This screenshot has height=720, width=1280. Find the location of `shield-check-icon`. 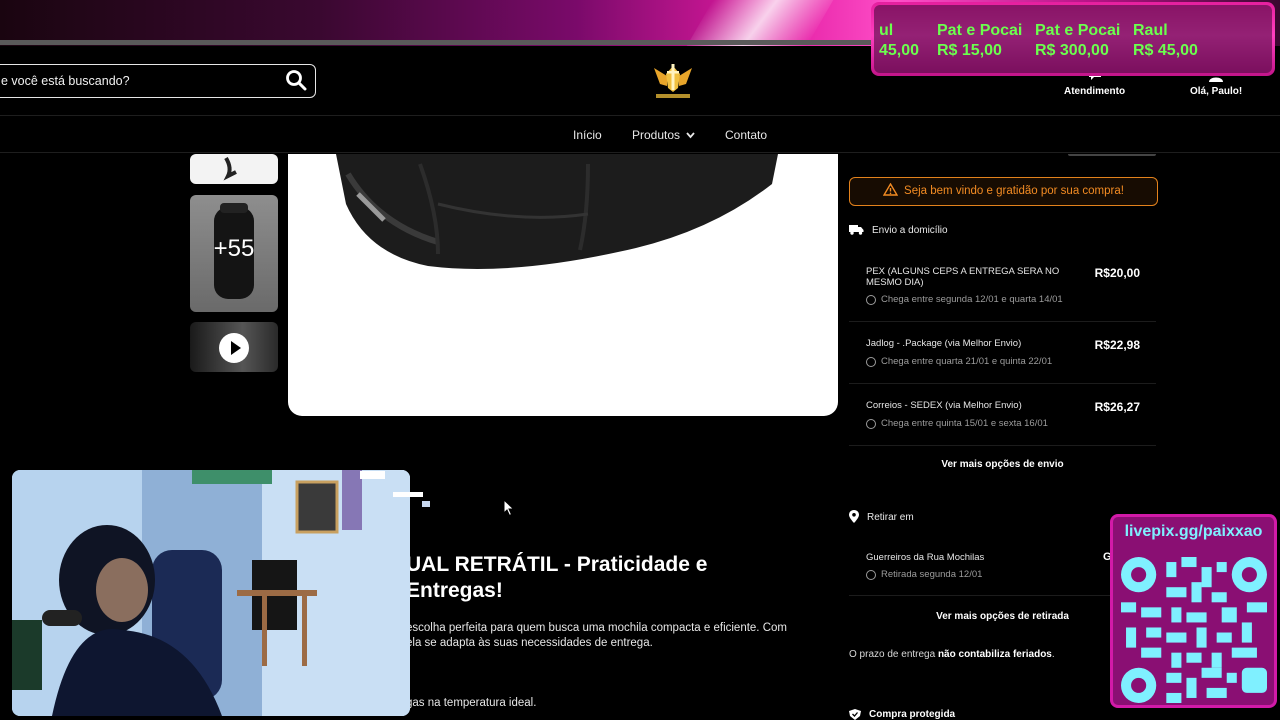

shield-check-icon is located at coordinates (855, 714).